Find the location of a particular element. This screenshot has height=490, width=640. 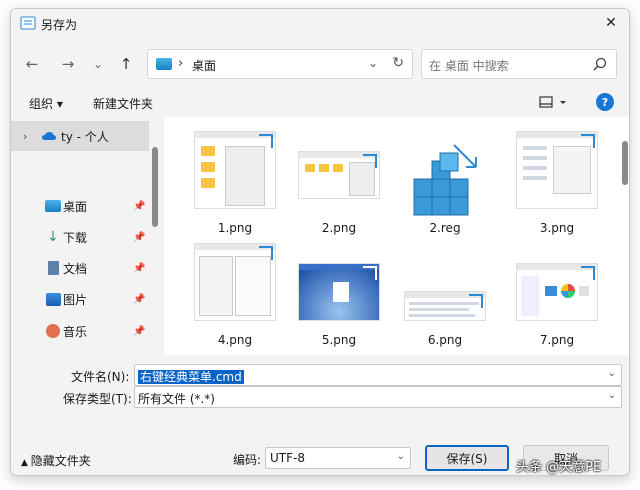

refresh-icon: ↻ is located at coordinates (398, 63).